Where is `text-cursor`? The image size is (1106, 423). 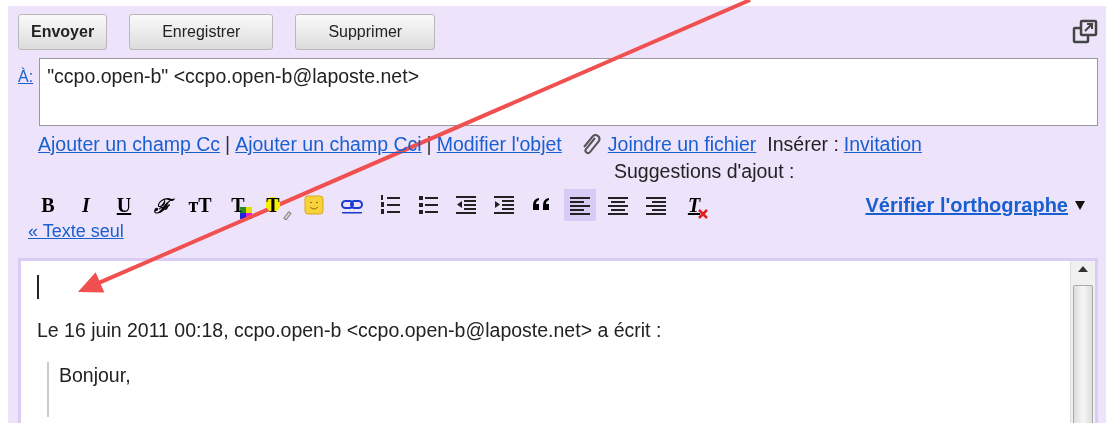 text-cursor is located at coordinates (38, 287).